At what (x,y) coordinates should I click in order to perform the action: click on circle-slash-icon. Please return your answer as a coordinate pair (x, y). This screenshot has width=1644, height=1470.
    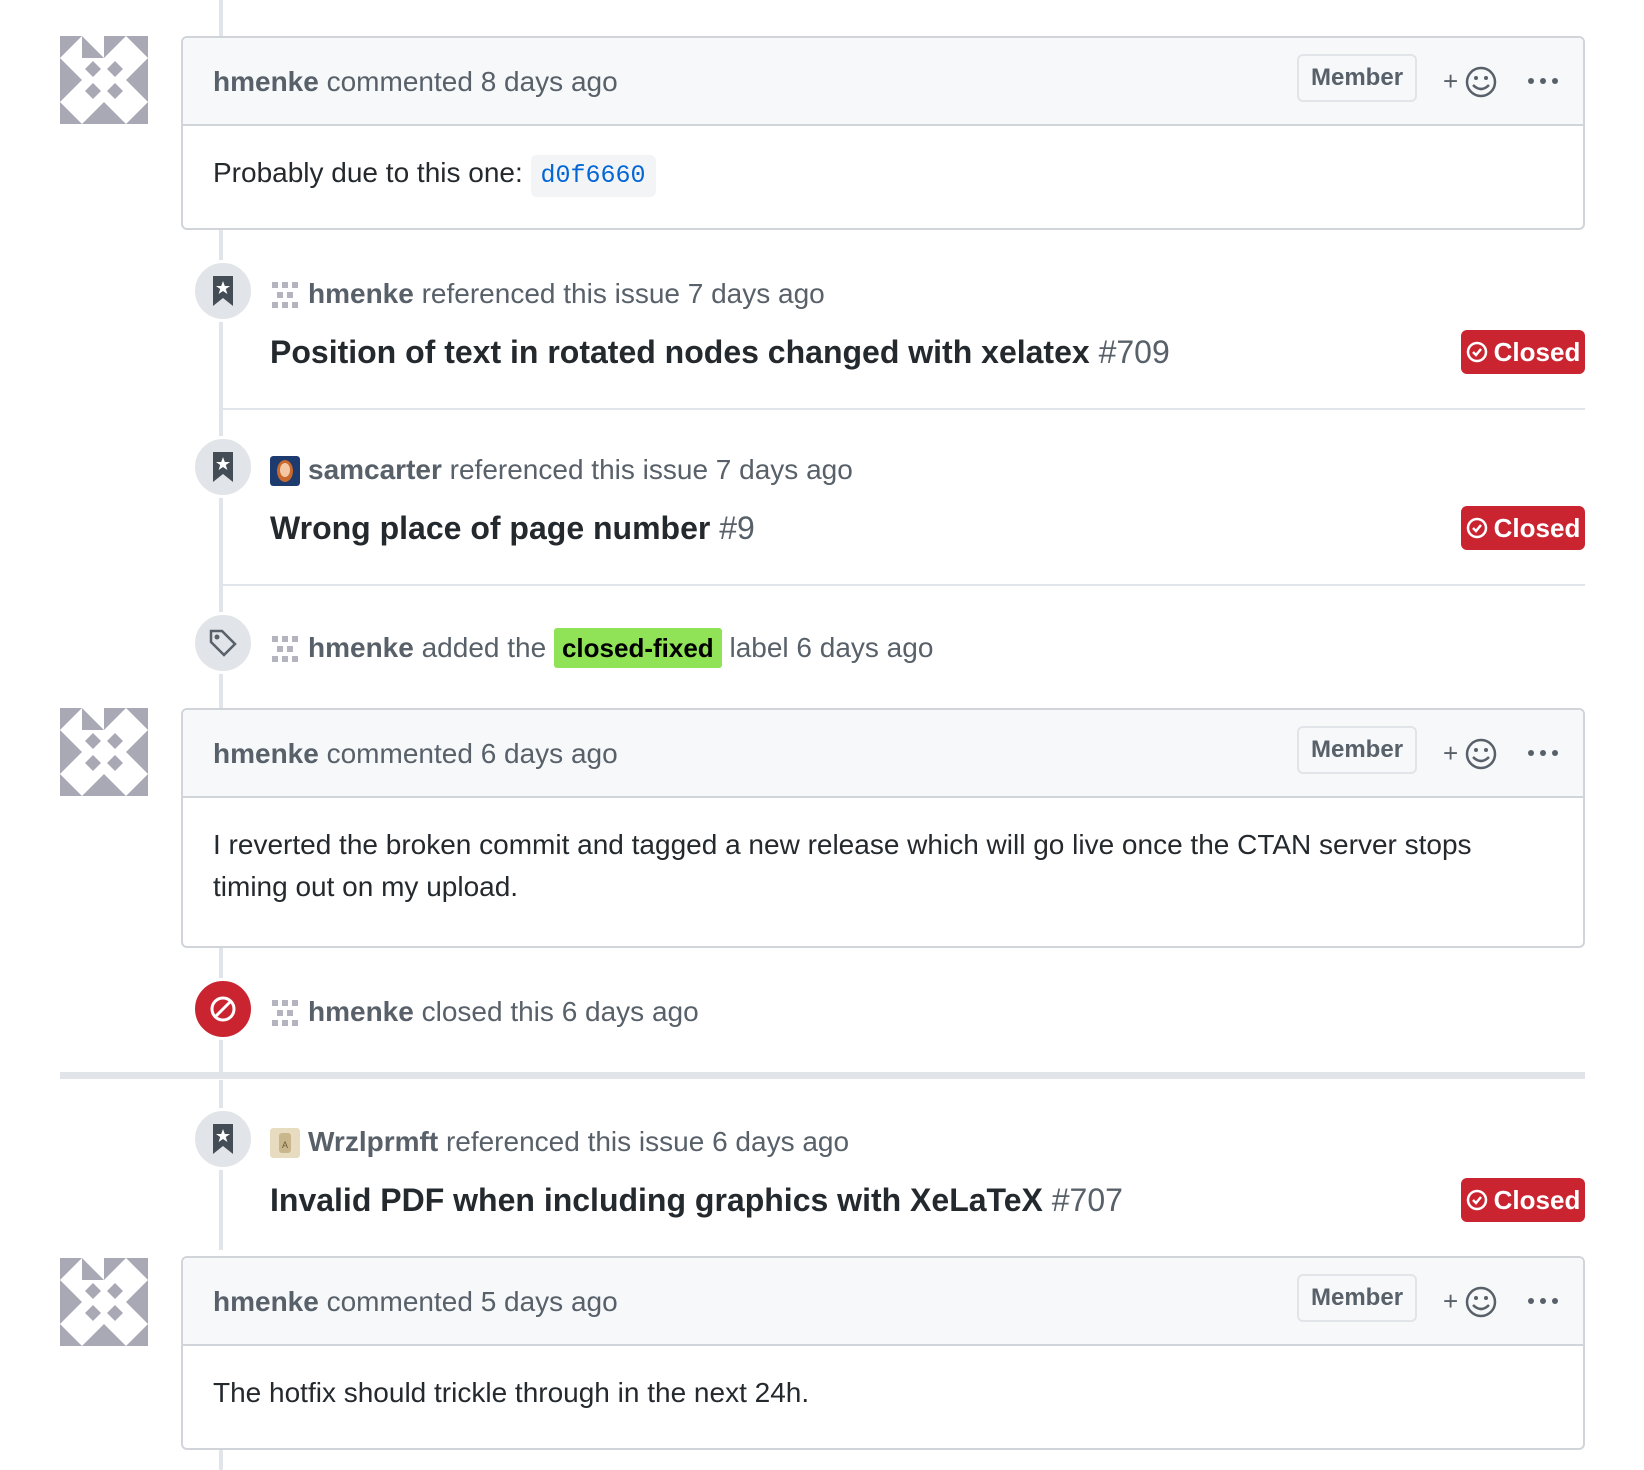
    Looking at the image, I should click on (223, 1009).